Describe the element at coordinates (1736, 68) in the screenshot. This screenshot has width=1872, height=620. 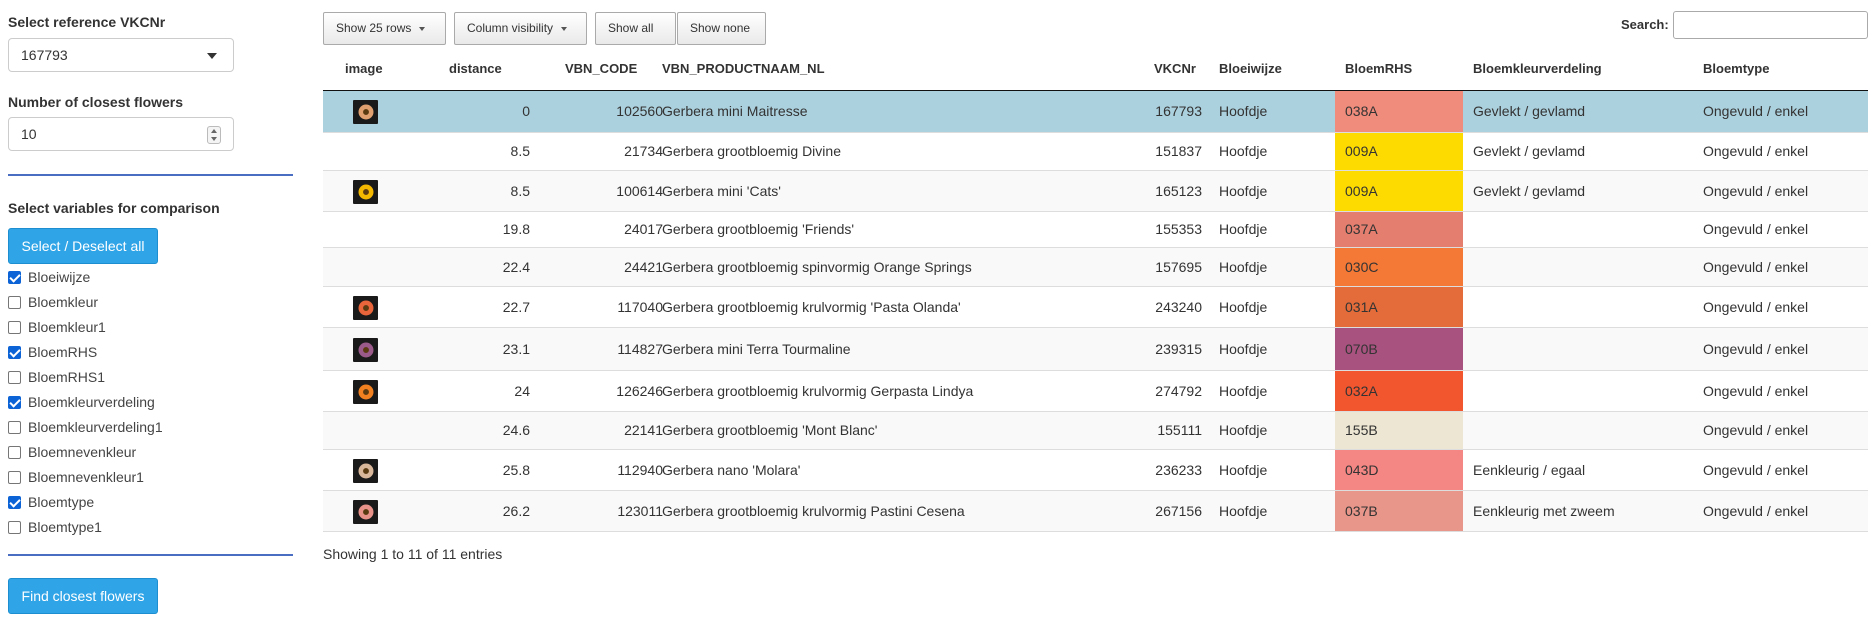
I see `column-header-bloemtype: Bloemtype` at that location.